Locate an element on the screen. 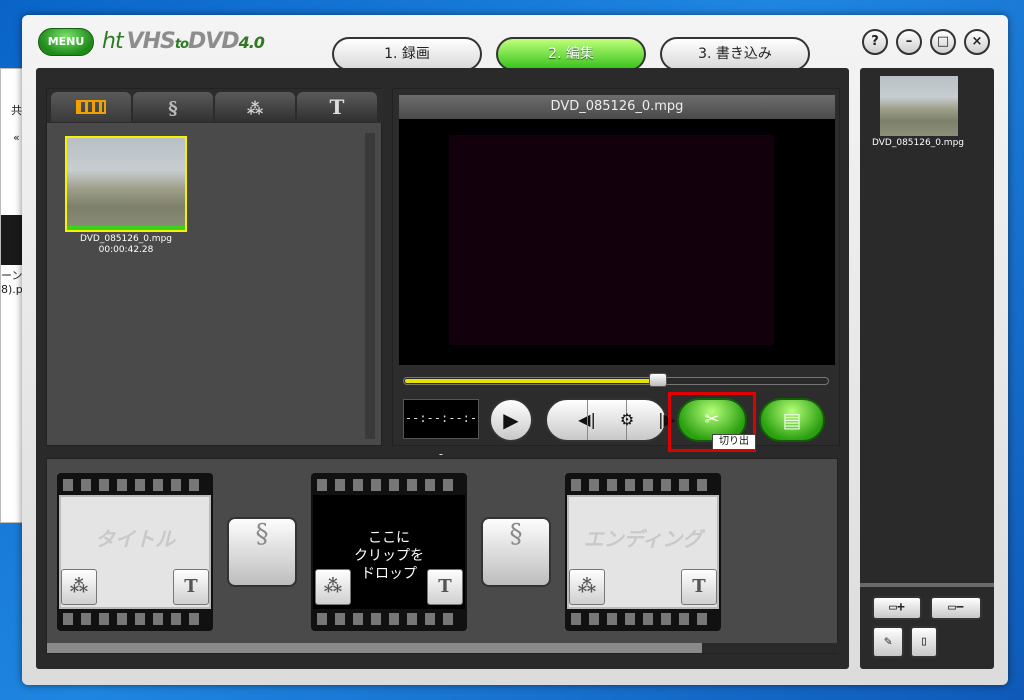 The image size is (1024, 700). storyboard-scroll-thumb is located at coordinates (374, 648).